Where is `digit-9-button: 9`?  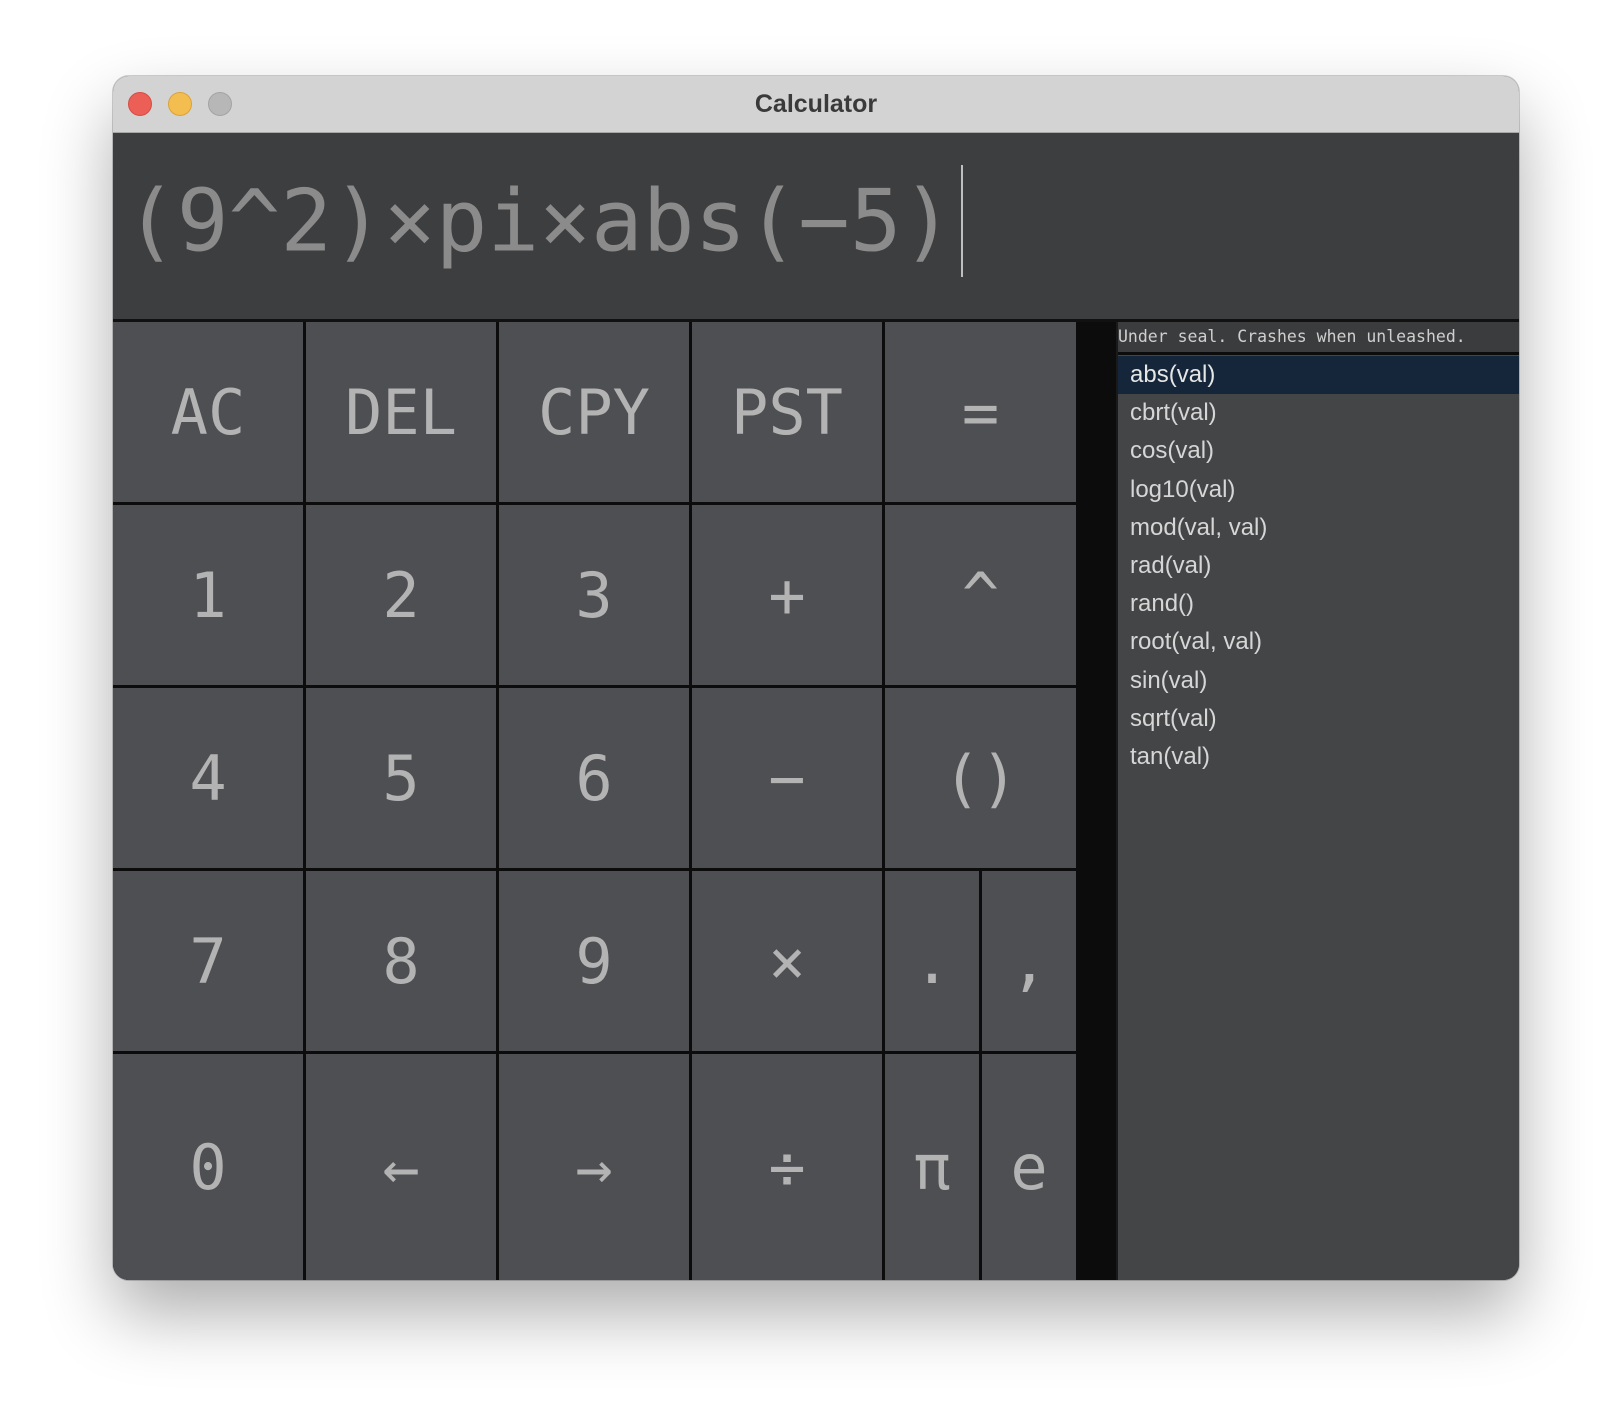 digit-9-button: 9 is located at coordinates (594, 961).